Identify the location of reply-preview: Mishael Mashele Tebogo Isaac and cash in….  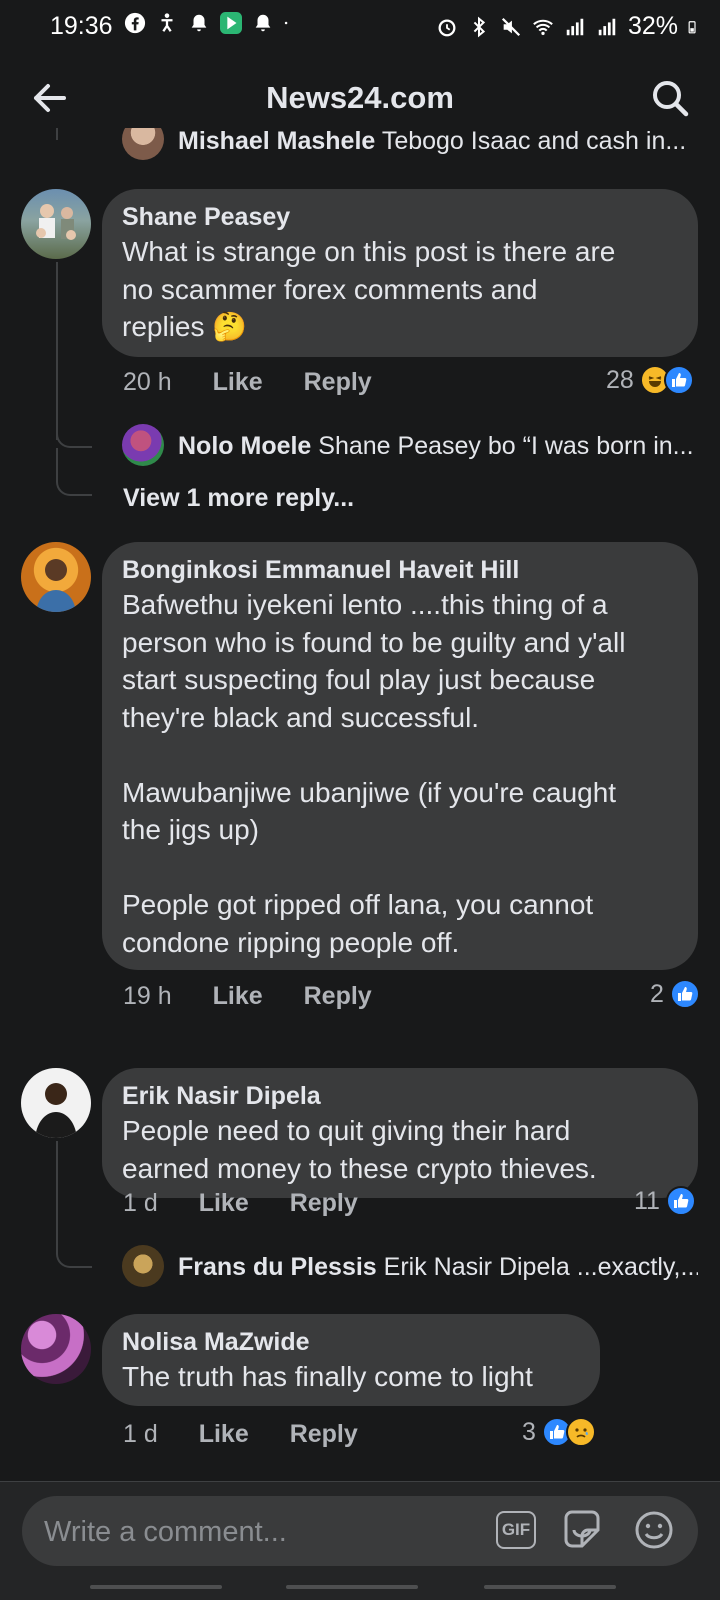
(438, 141).